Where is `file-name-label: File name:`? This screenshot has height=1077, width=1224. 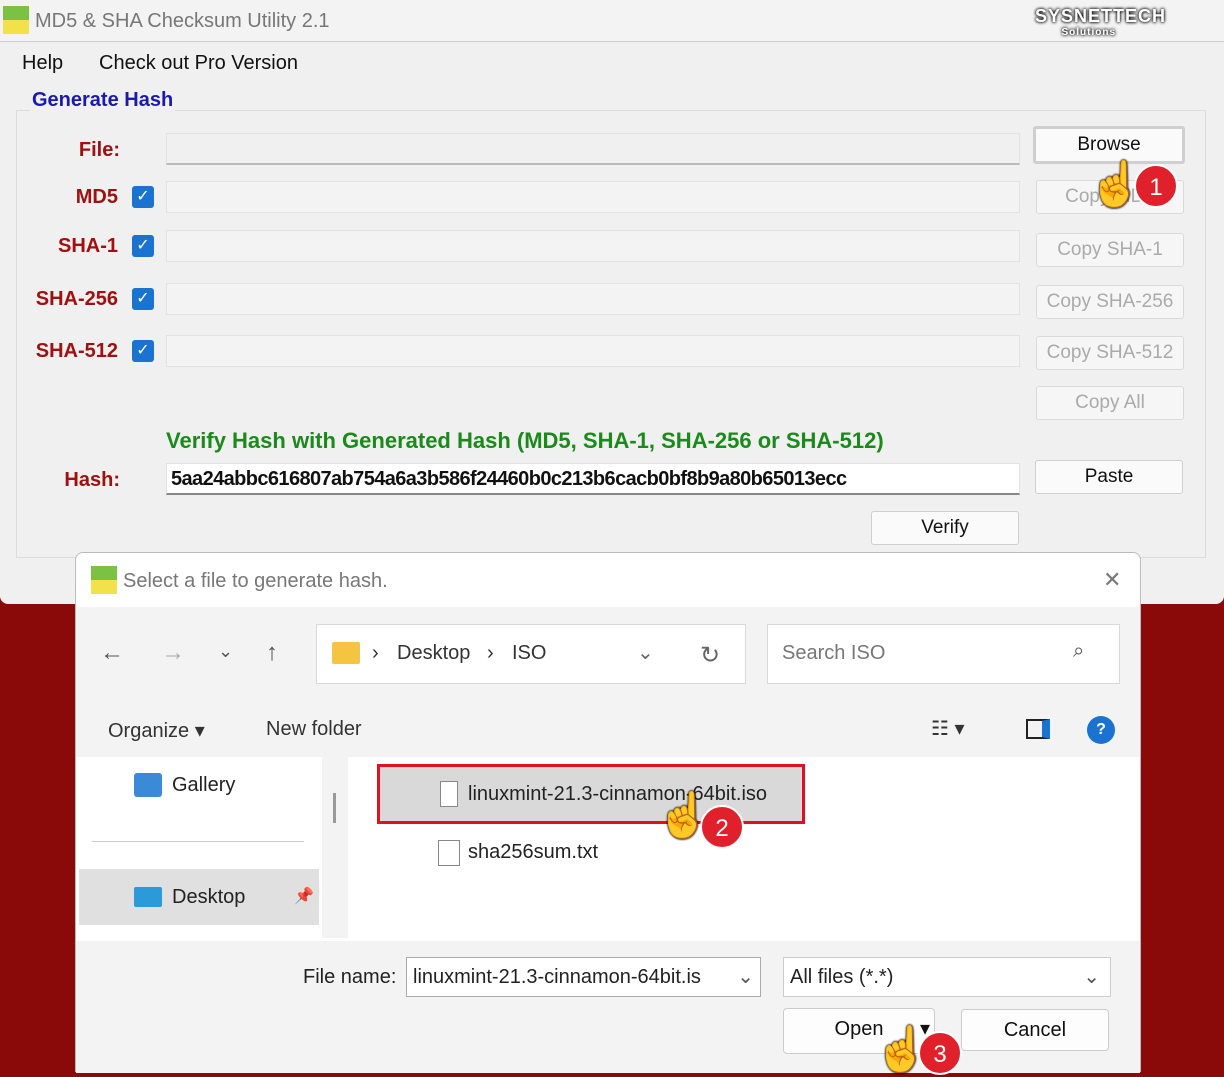 file-name-label: File name: is located at coordinates (350, 977).